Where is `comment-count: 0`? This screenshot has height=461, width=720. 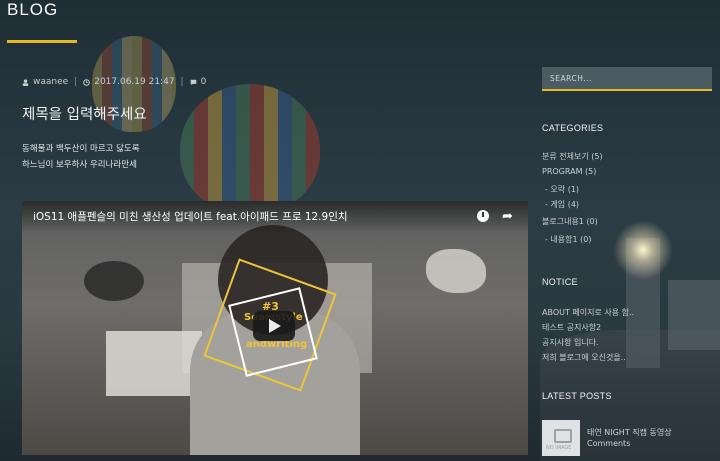
comment-count: 0 is located at coordinates (204, 82).